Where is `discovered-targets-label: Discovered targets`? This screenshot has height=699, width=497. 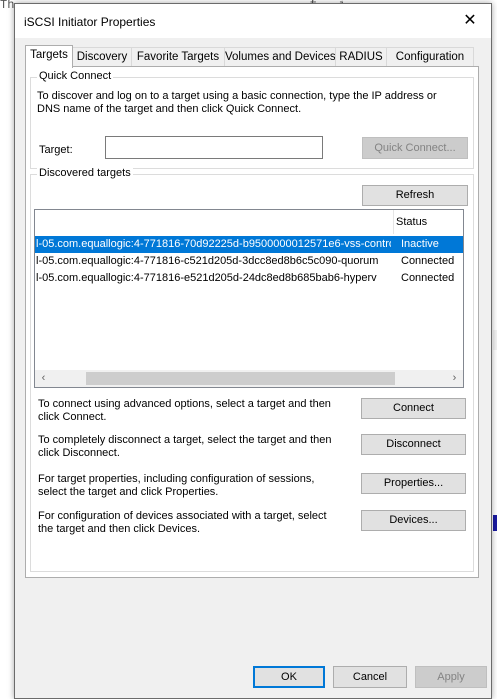 discovered-targets-label: Discovered targets is located at coordinates (85, 173).